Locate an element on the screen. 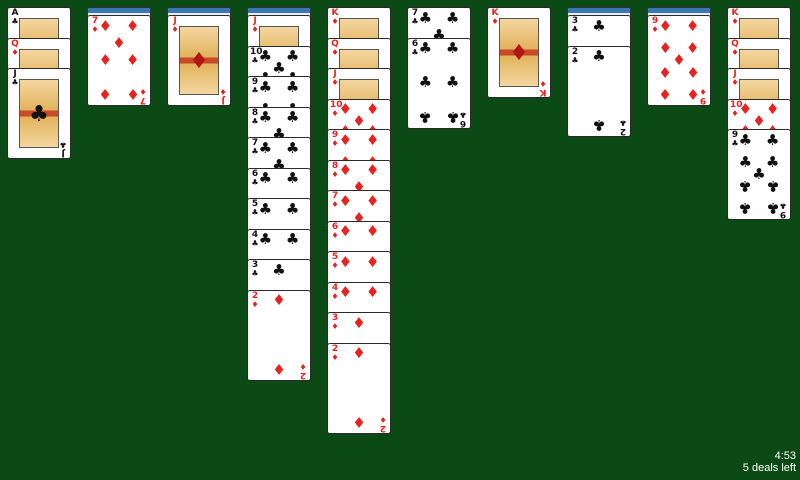  playing-card: 6♣6♣♣♣♣♣♣♣ is located at coordinates (439, 83).